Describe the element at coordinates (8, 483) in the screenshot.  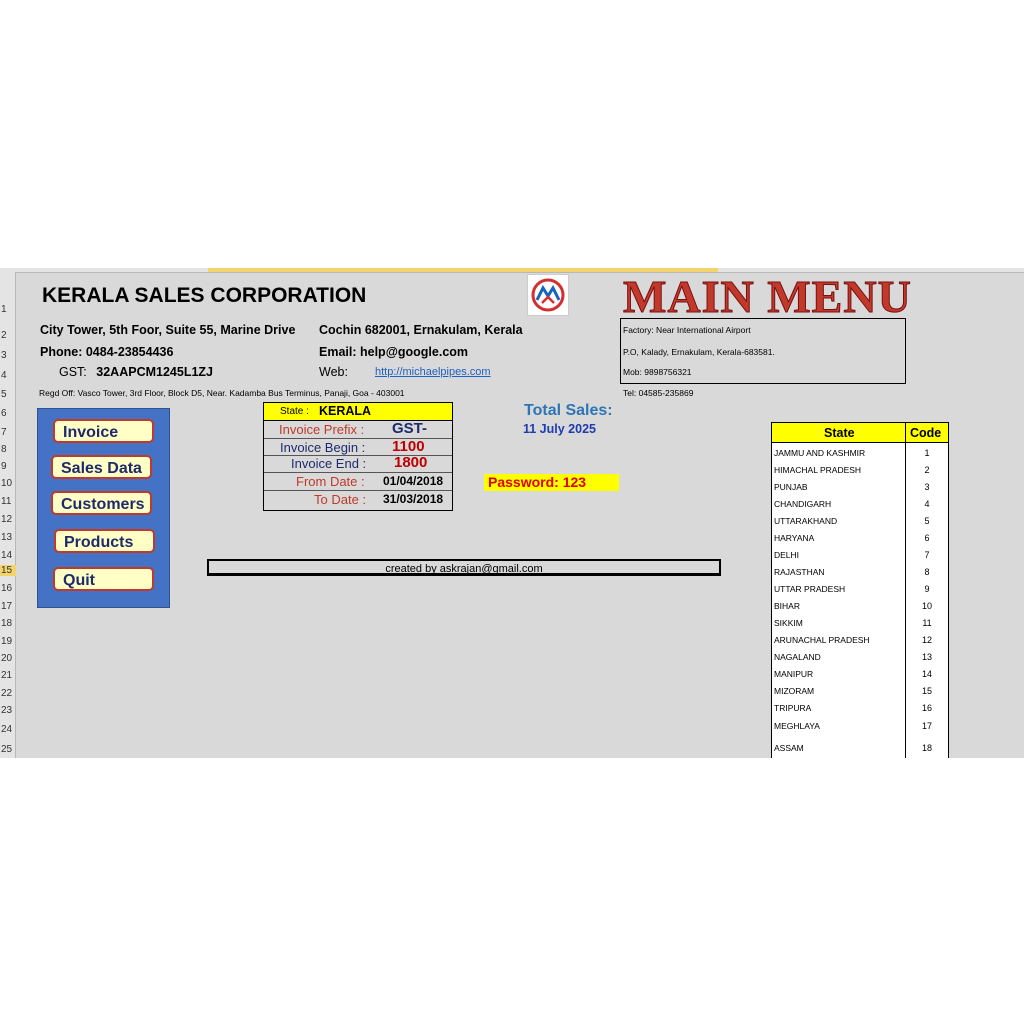
I see `row-number: 10` at that location.